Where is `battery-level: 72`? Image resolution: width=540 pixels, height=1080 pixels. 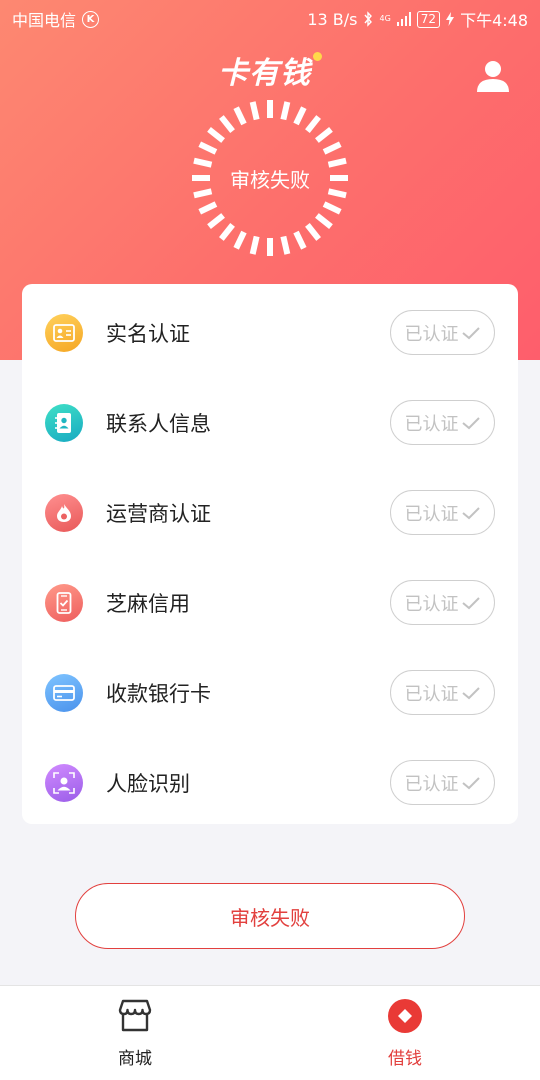
battery-level: 72 is located at coordinates (428, 19).